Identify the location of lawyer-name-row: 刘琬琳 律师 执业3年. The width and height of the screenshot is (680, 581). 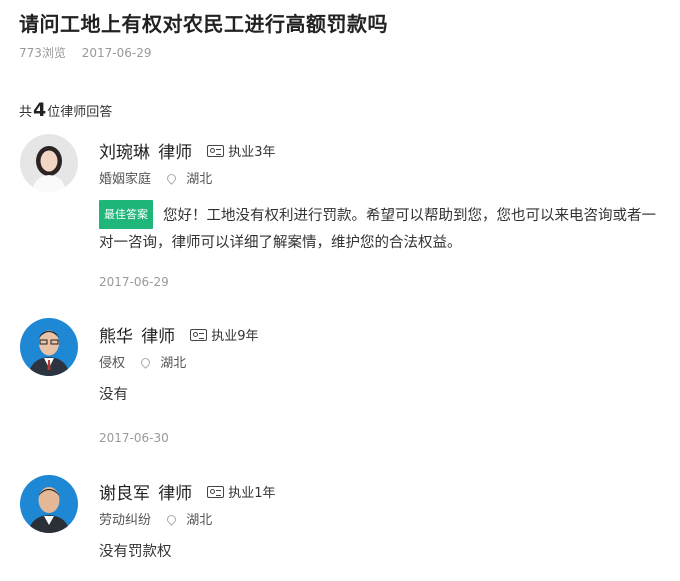
(187, 151).